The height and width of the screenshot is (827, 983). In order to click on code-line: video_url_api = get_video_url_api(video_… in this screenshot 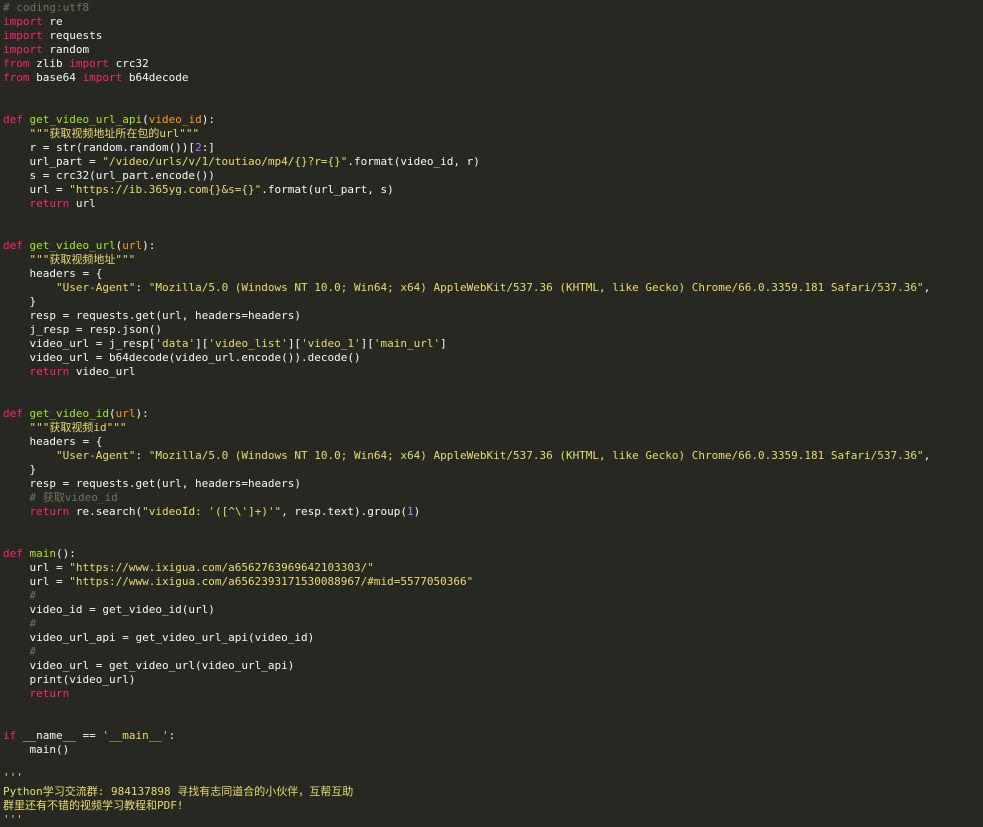, I will do `click(491, 638)`.